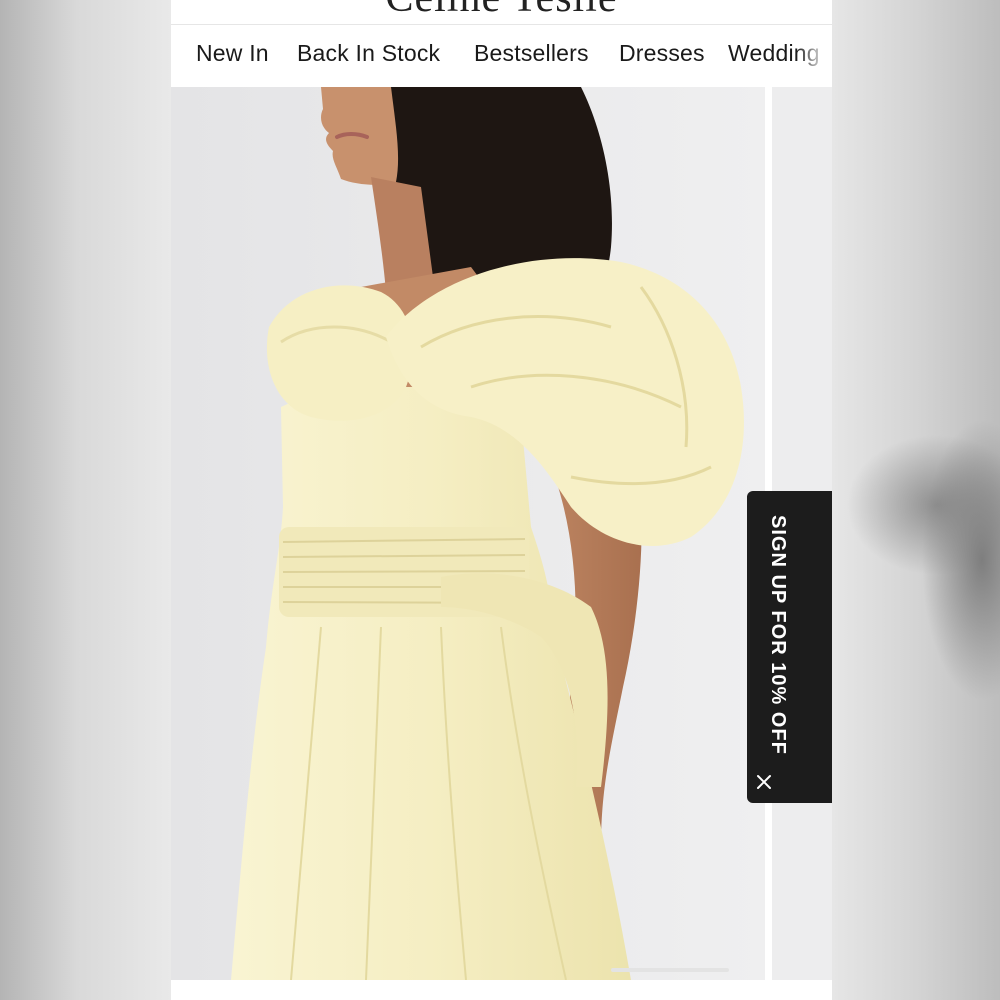 This screenshot has height=1000, width=1000. I want to click on nav-item-back-in-stock: Back In Stock, so click(368, 53).